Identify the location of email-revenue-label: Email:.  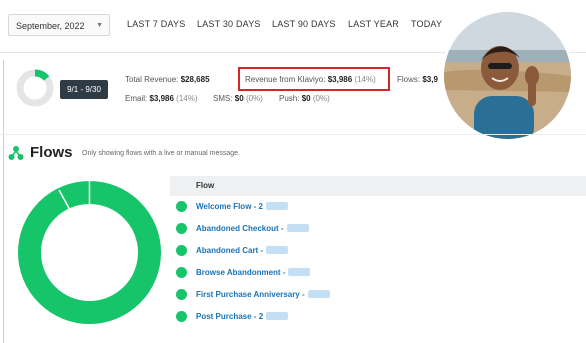
(136, 98).